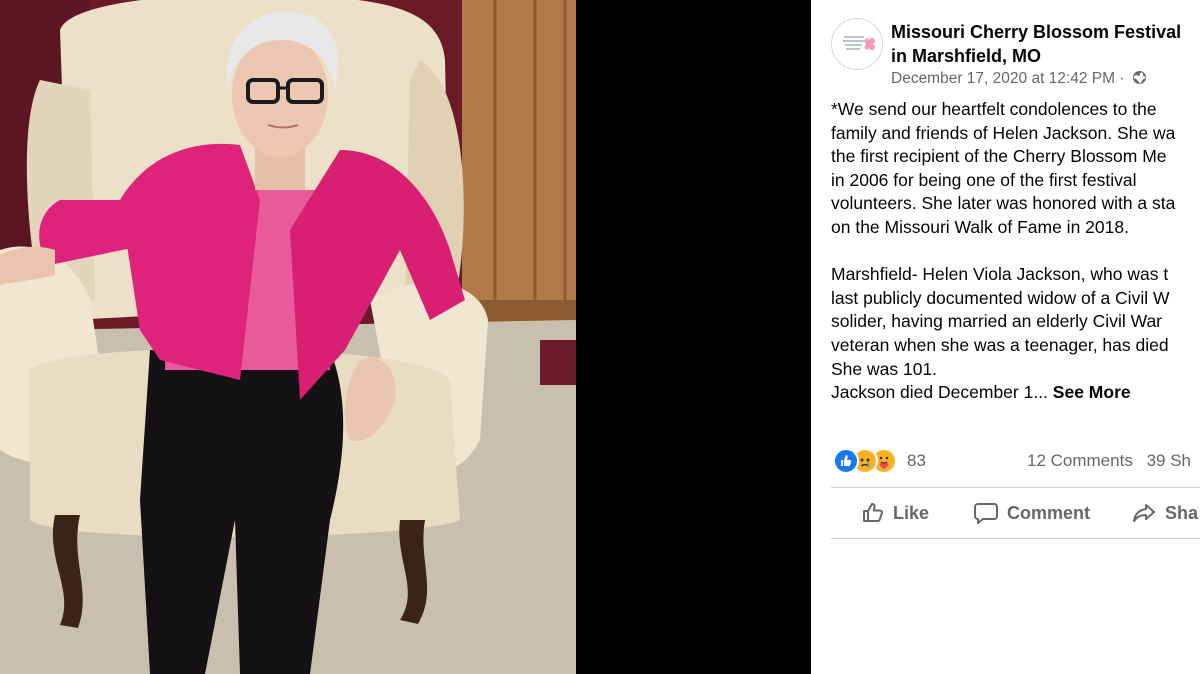 This screenshot has height=674, width=1200. I want to click on comment-button: Comment, so click(1031, 513).